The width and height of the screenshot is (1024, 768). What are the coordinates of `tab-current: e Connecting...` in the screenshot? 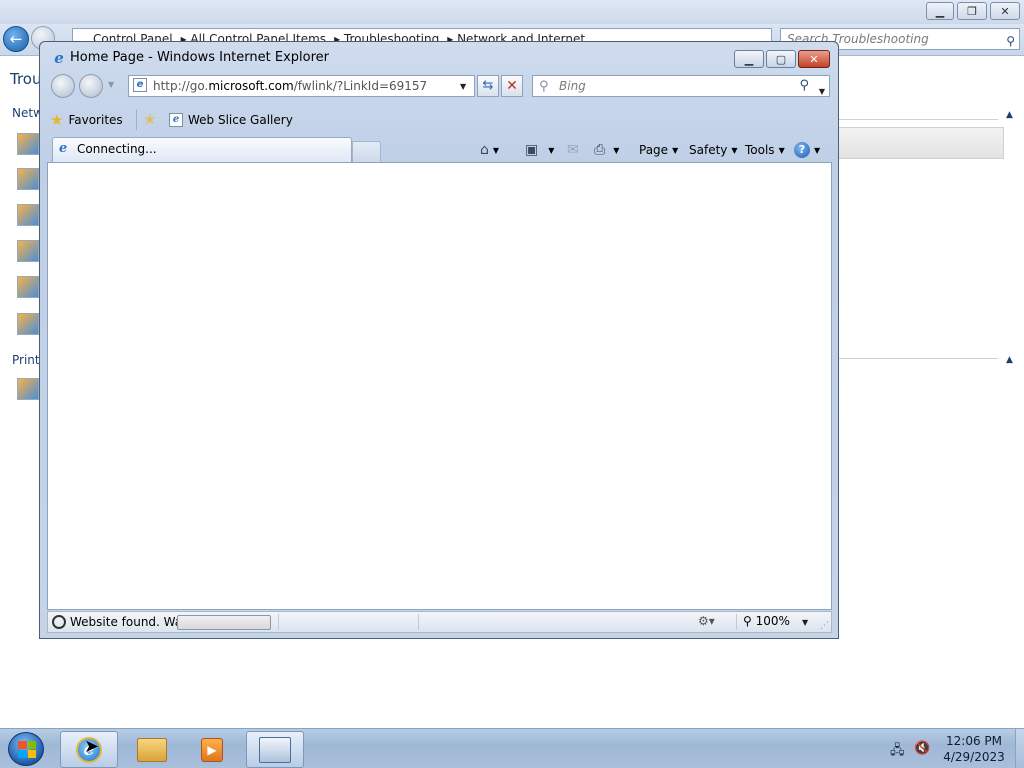 It's located at (202, 149).